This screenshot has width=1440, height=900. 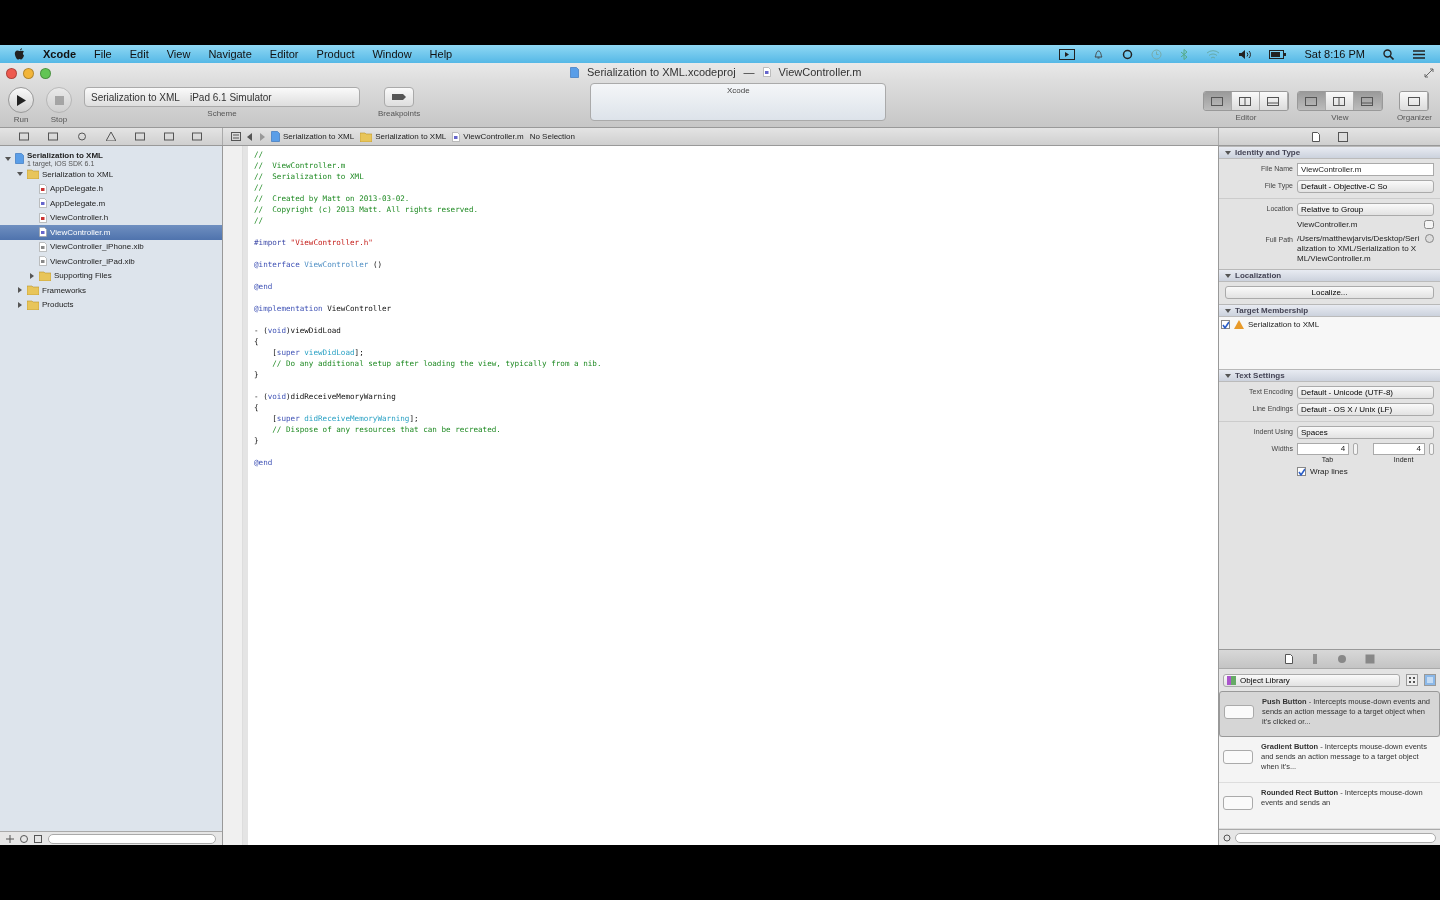 I want to click on interface-file-icon, so click(x=43, y=246).